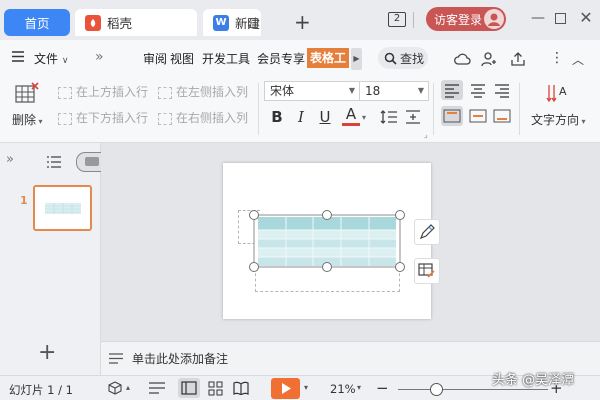 This screenshot has height=400, width=600. Describe the element at coordinates (136, 22) in the screenshot. I see `tab-daoke: 稻壳` at that location.